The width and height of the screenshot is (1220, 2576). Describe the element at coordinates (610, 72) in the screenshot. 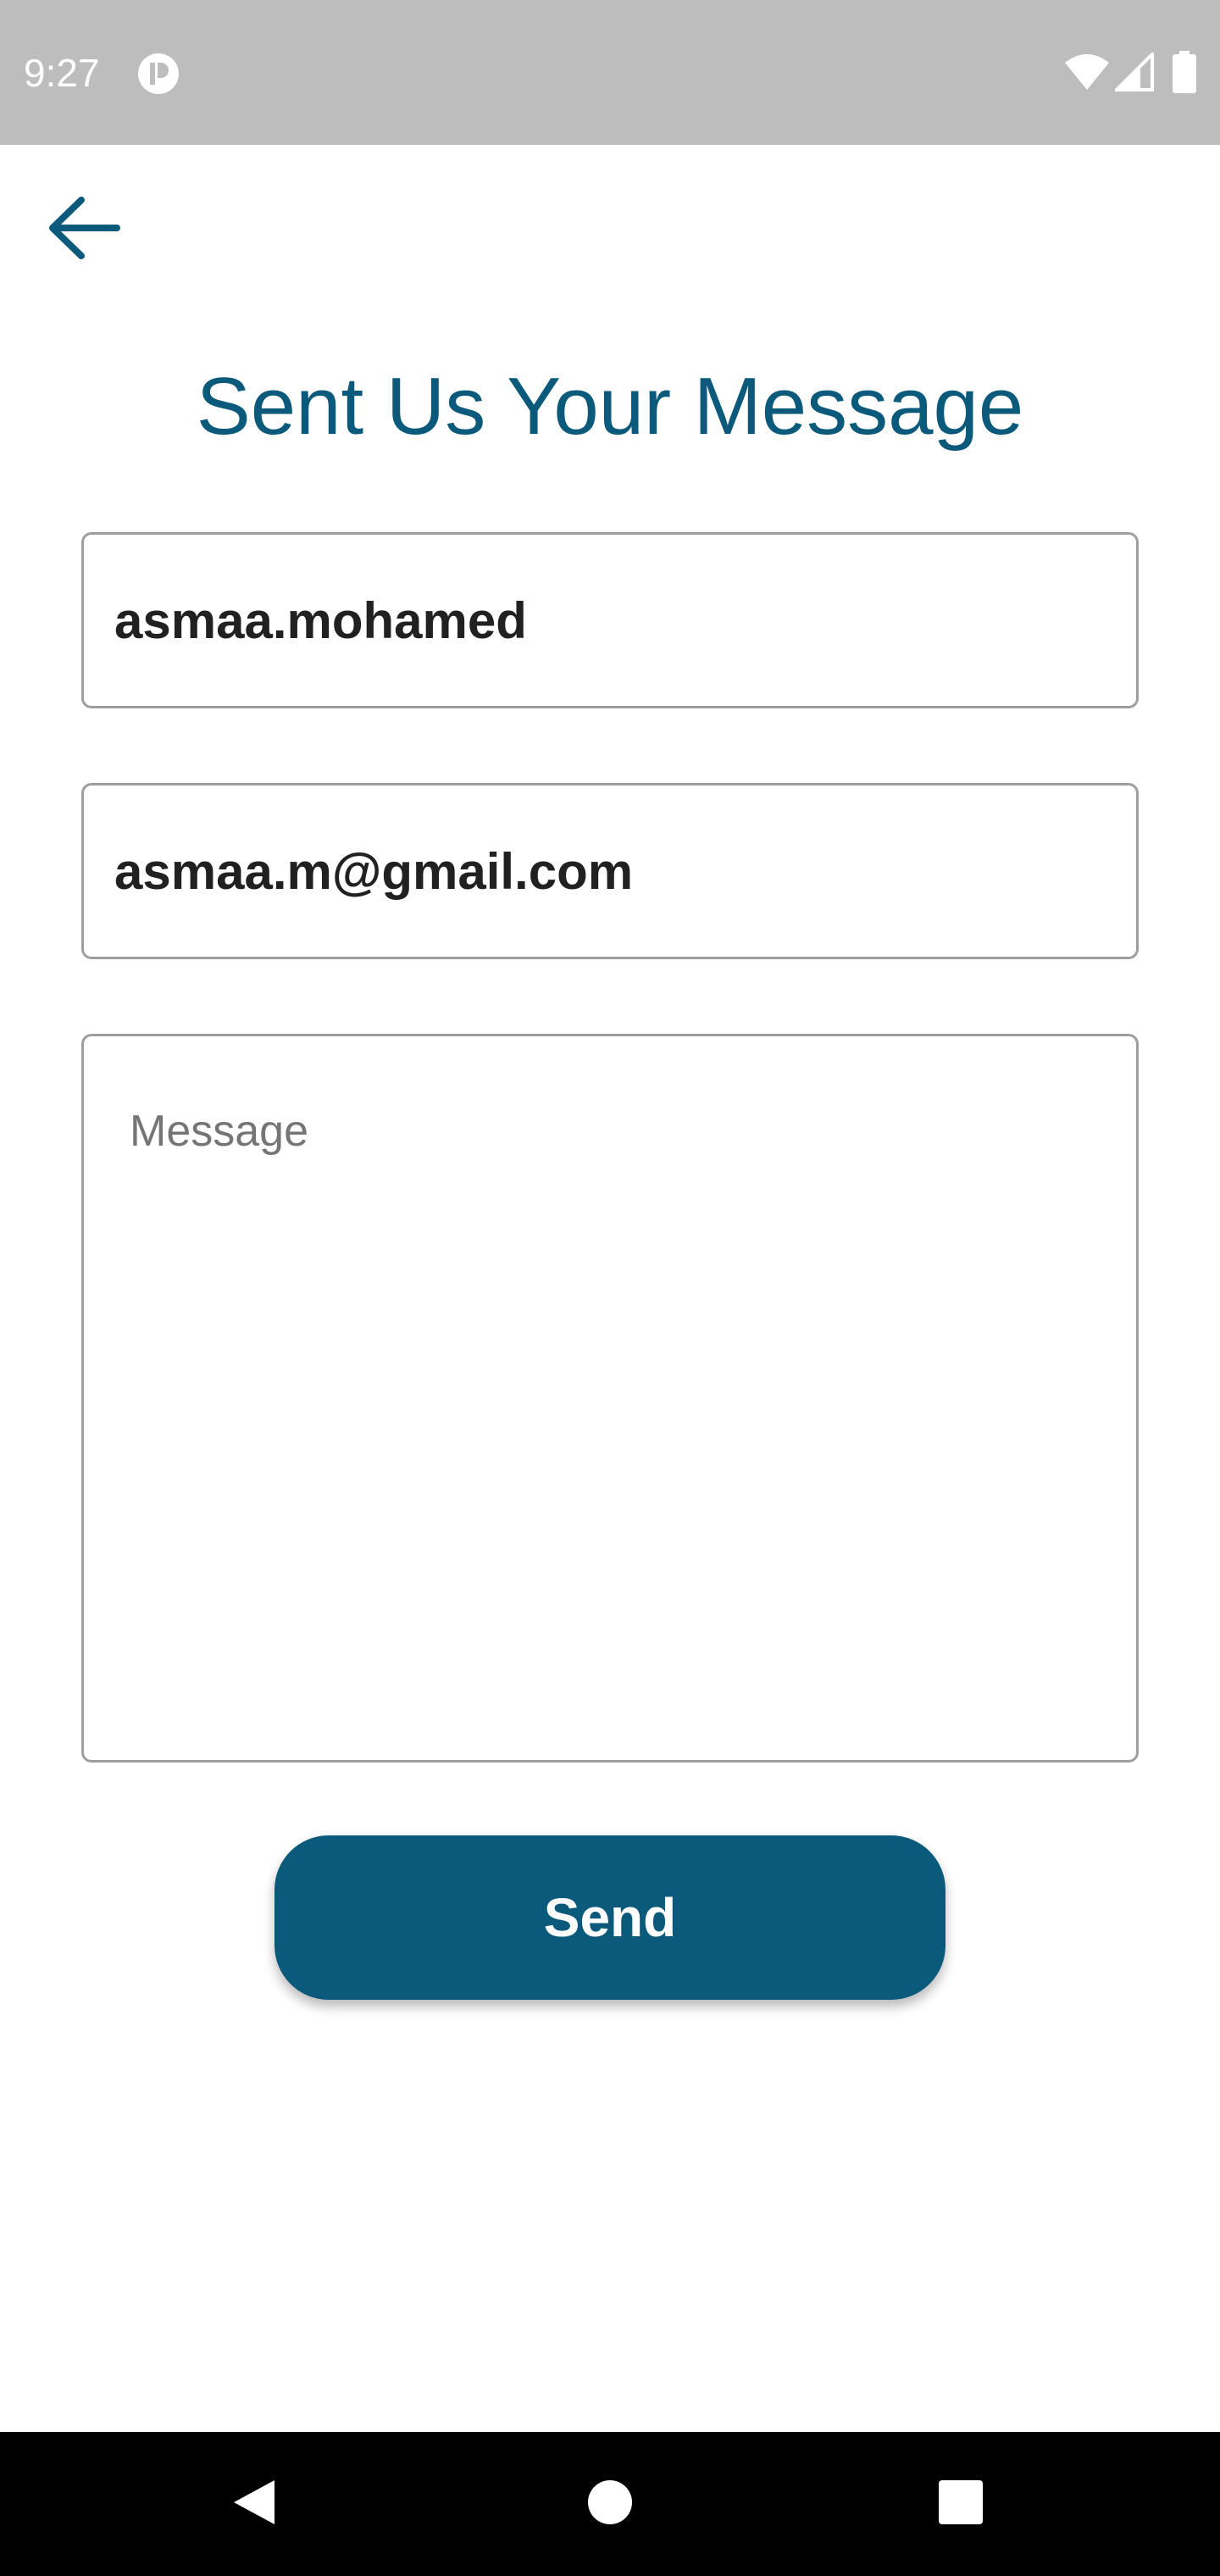

I see `status-bar: 9:27` at that location.